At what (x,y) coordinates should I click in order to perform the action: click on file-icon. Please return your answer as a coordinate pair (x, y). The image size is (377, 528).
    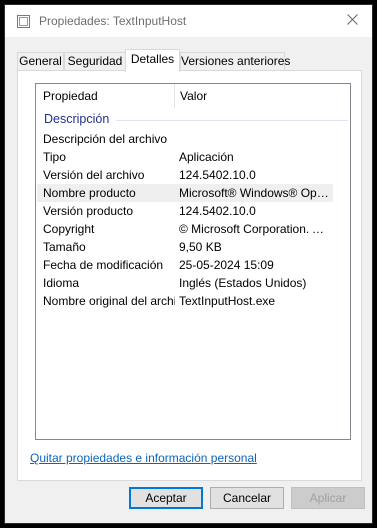
    Looking at the image, I should click on (23, 21).